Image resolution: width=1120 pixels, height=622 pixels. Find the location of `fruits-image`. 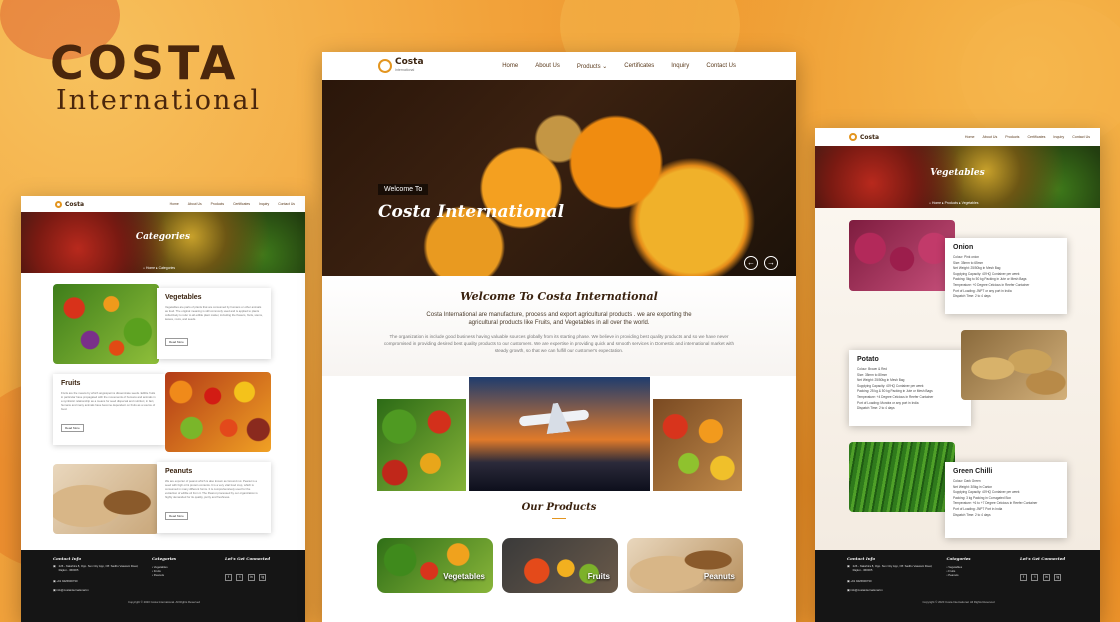

fruits-image is located at coordinates (218, 412).